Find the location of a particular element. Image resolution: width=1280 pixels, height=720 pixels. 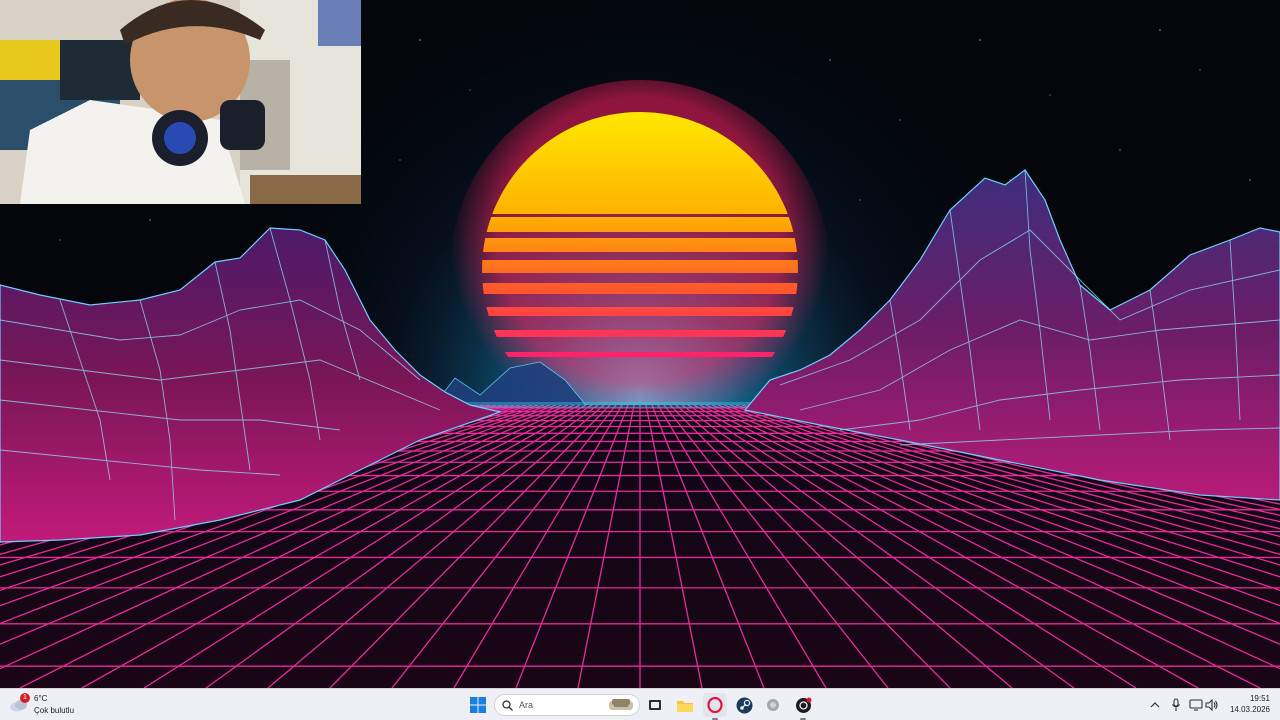

widget-icon is located at coordinates (621, 705).